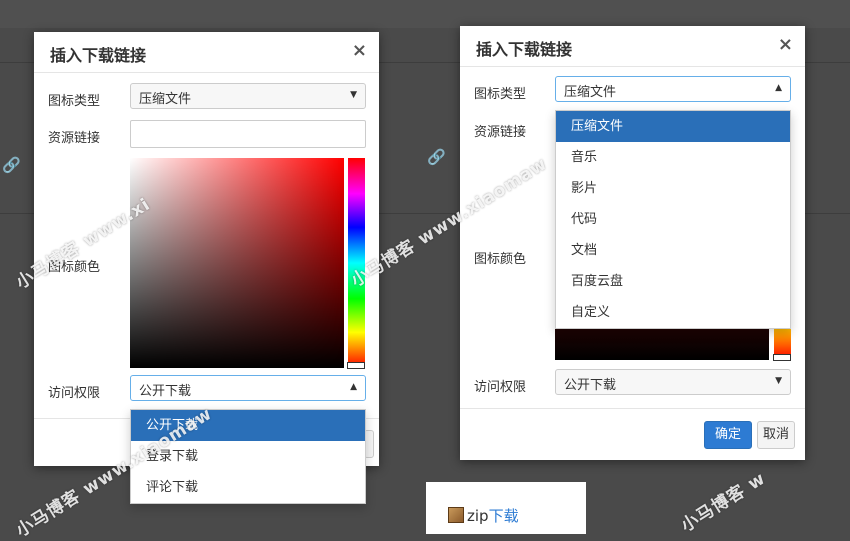 This screenshot has width=850, height=541. What do you see at coordinates (673, 126) in the screenshot?
I see `icon-type-option-archive: 压缩文件` at bounding box center [673, 126].